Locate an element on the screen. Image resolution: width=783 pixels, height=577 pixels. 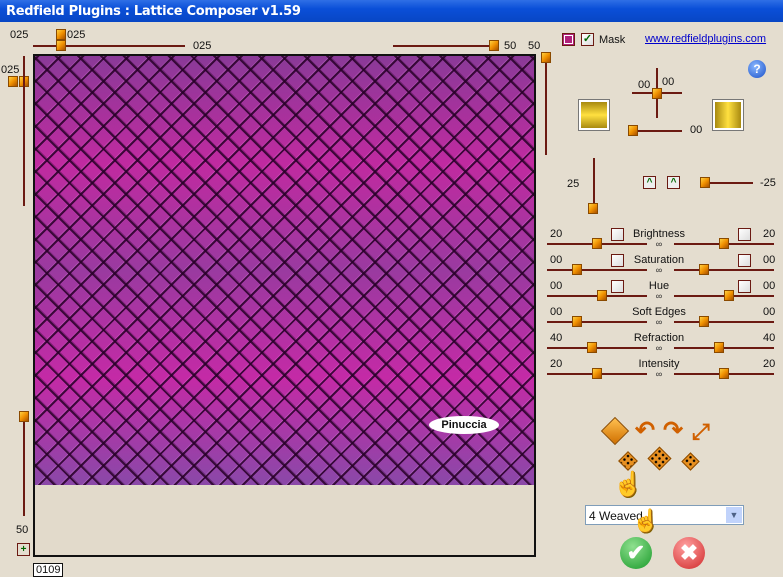
angle-slider-thumb is located at coordinates (705, 182).